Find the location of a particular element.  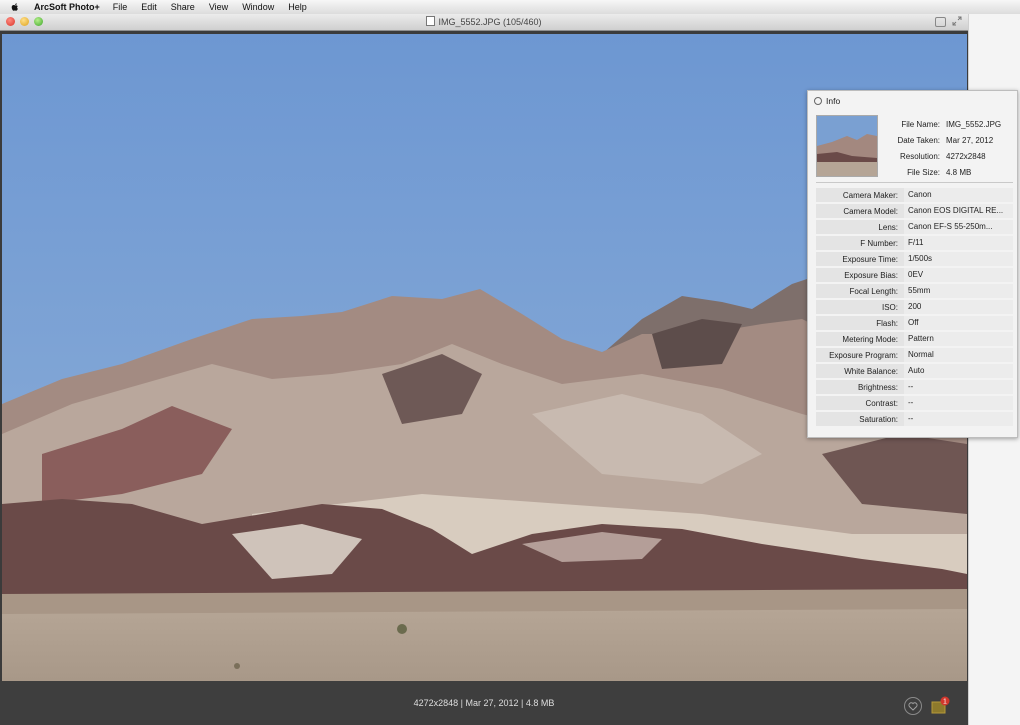

exif-row: Exposure Bias: 0EV is located at coordinates (914, 275).